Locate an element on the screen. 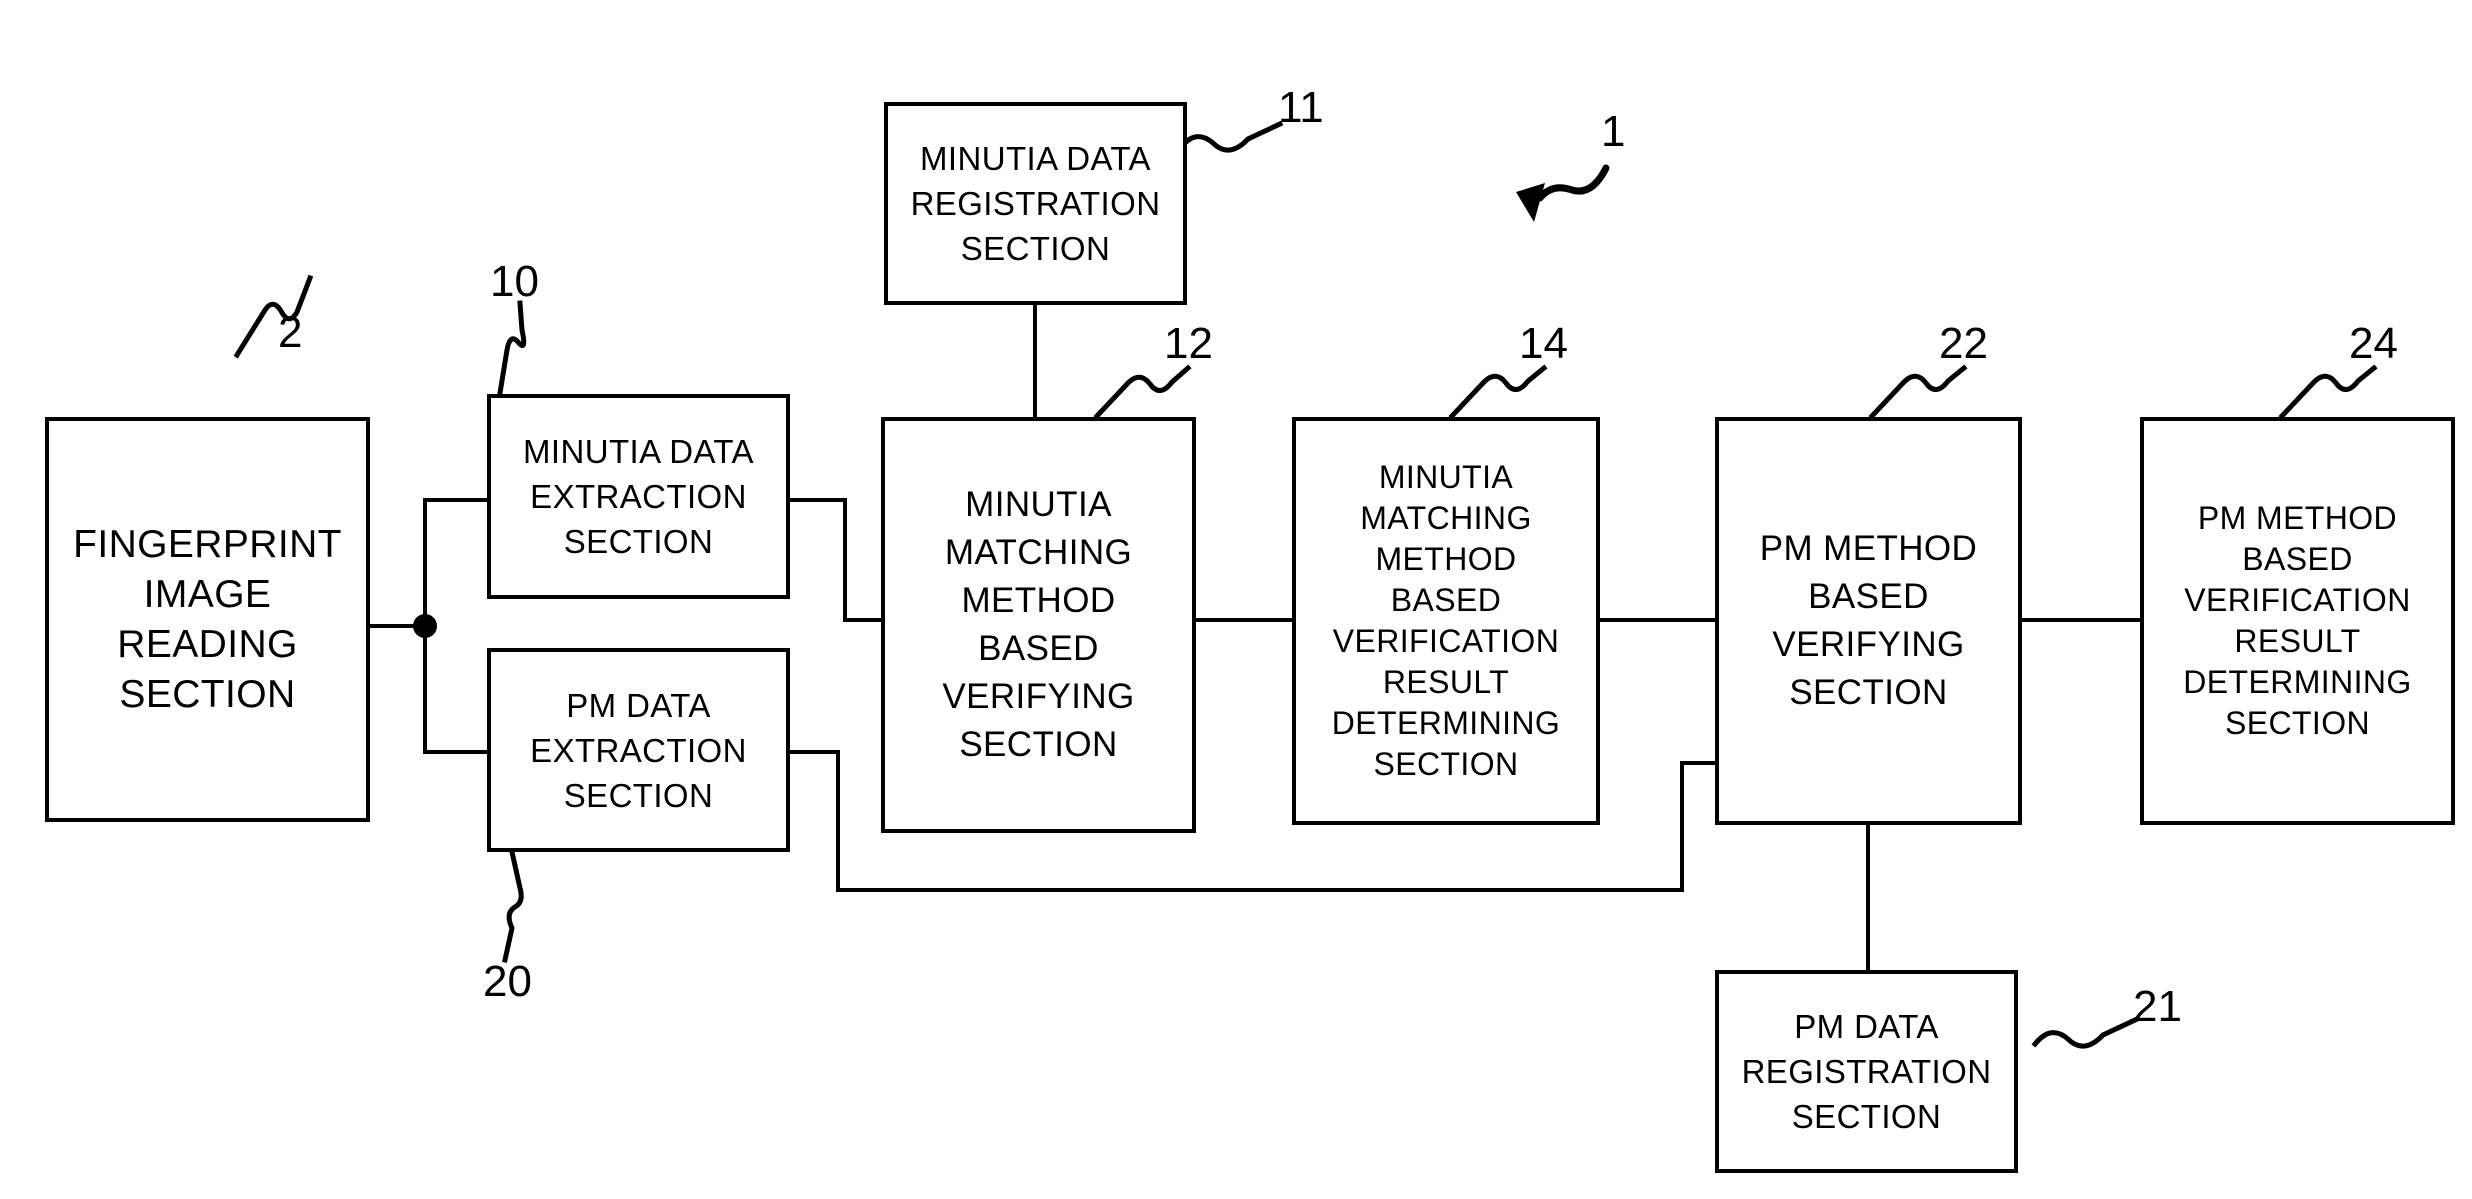  block-pm-method-based-verifying-section: PM METHOD BASED VERIFYING SECTION is located at coordinates (1868, 621).